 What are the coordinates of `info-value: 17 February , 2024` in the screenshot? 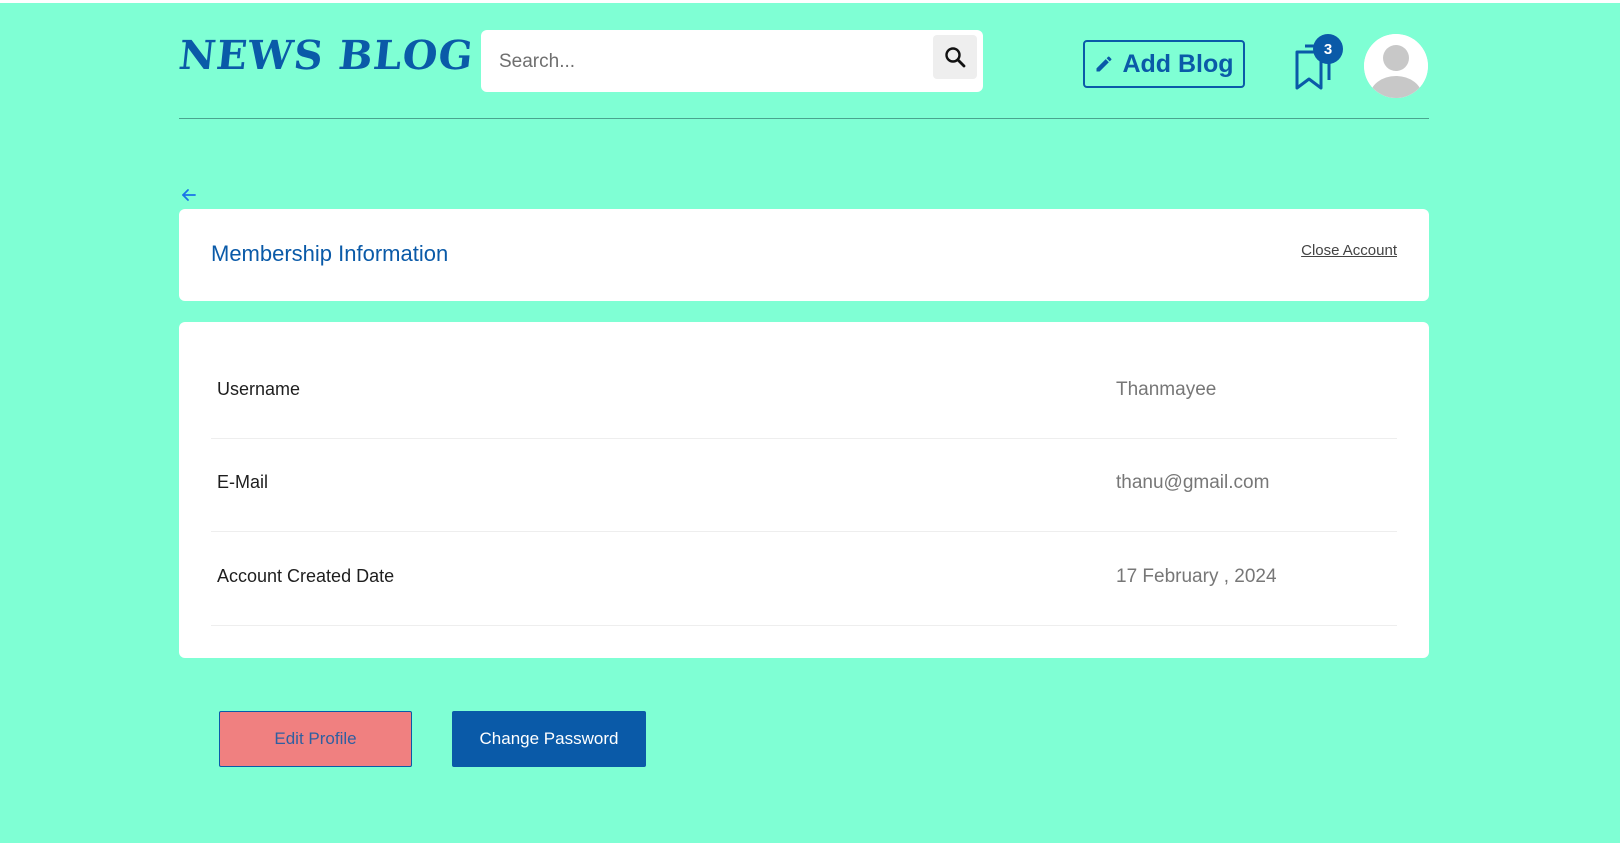 It's located at (1196, 576).